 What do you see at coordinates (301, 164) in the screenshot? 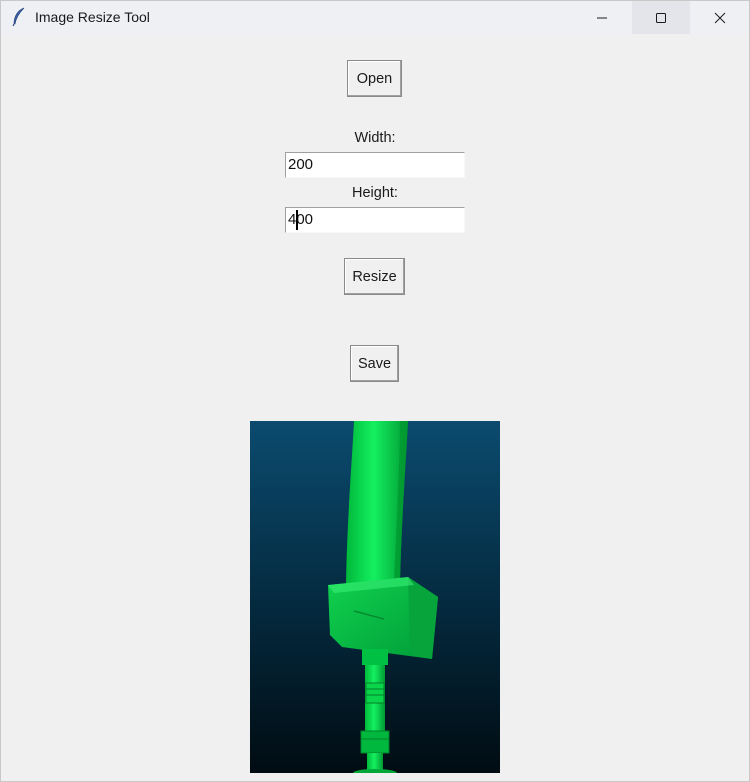
I see `width-value: 200` at bounding box center [301, 164].